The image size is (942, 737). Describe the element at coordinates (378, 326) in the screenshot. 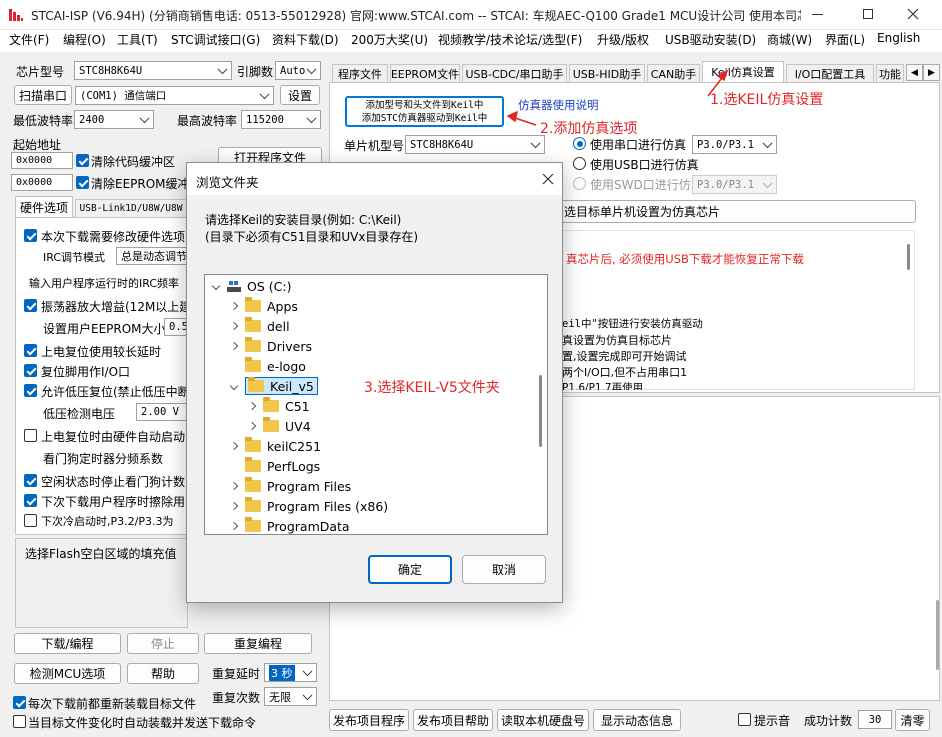

I see `tree-item-dell: dell` at that location.